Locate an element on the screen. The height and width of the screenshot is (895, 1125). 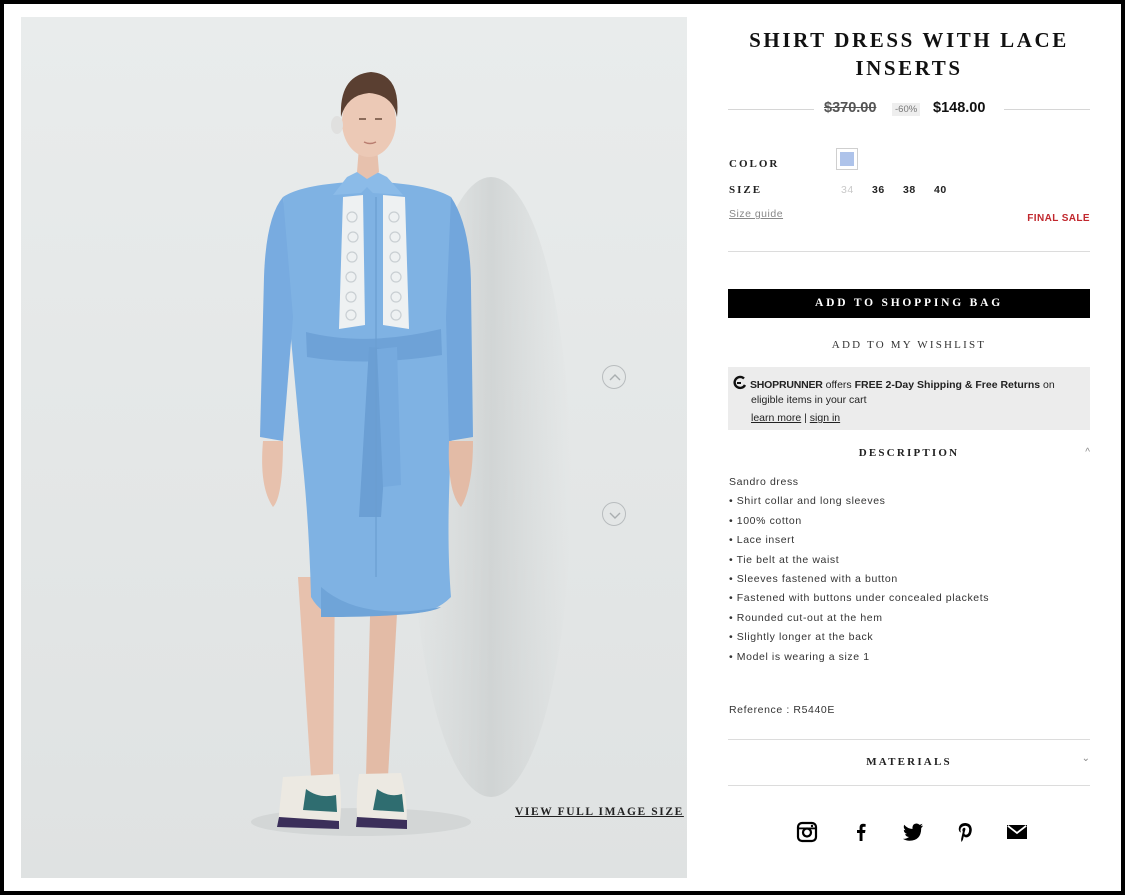
size-option-34: 34 is located at coordinates (847, 190).